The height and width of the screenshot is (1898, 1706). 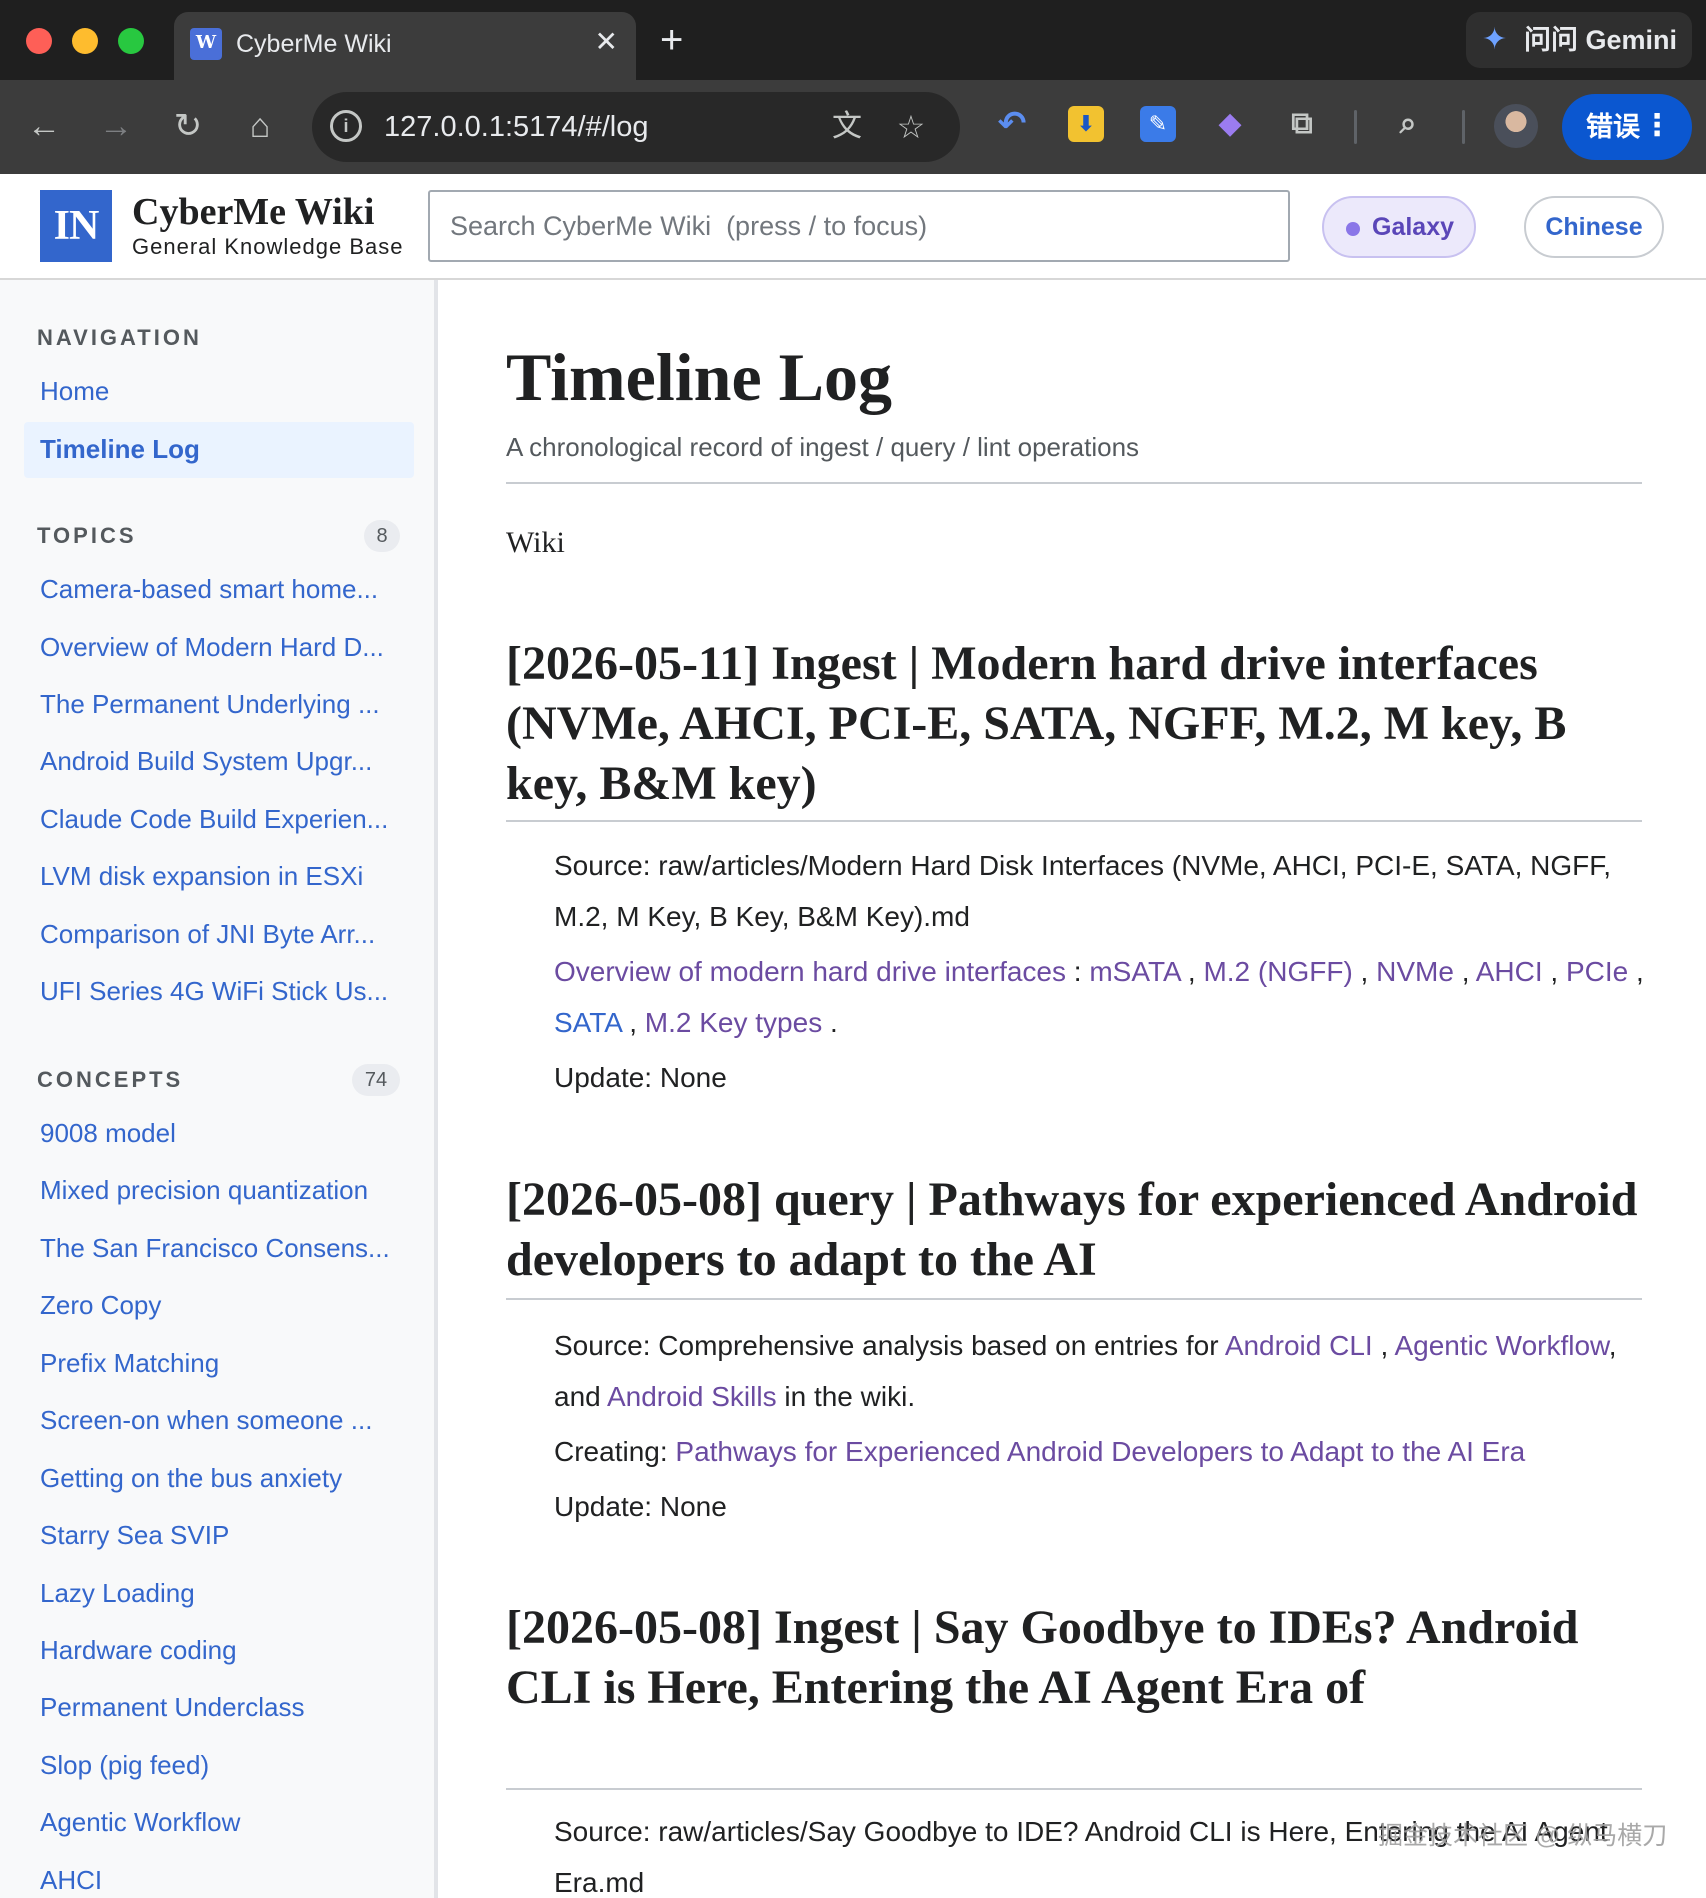 What do you see at coordinates (1415, 971) in the screenshot?
I see `entry-link: NVMe` at bounding box center [1415, 971].